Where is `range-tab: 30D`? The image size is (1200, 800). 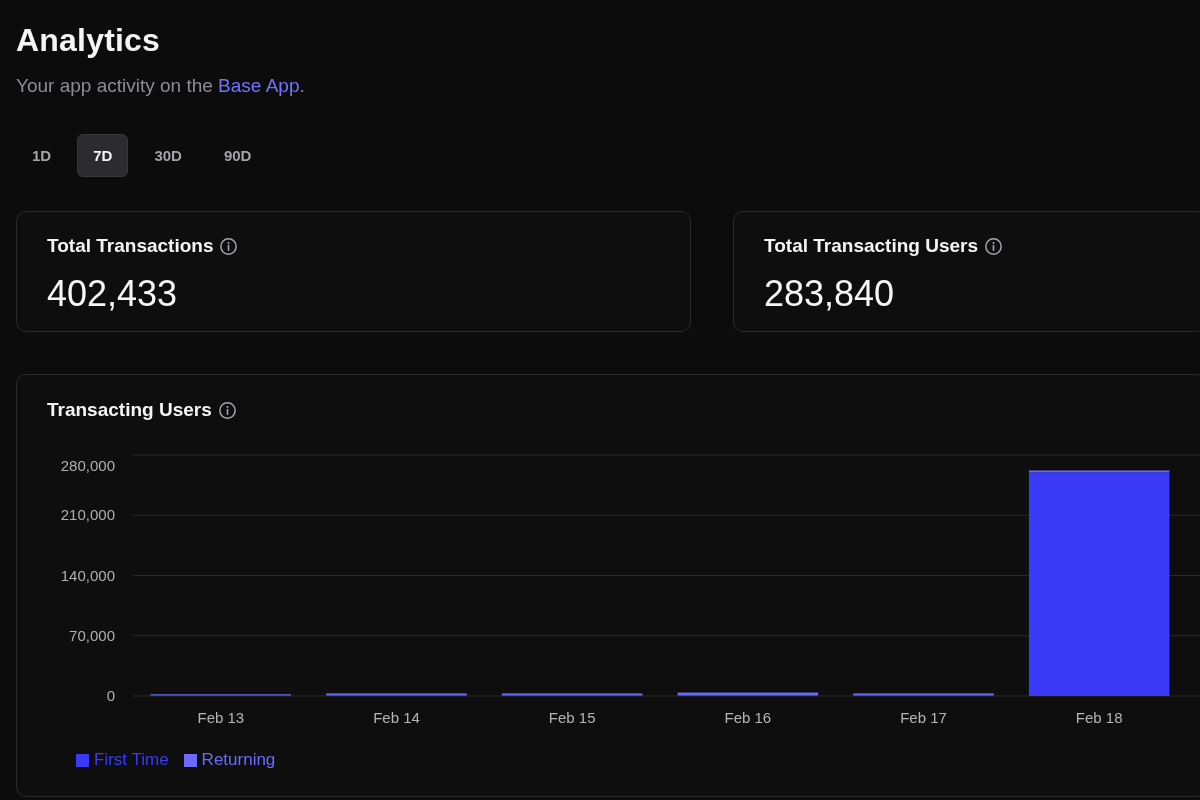
range-tab: 30D is located at coordinates (168, 155).